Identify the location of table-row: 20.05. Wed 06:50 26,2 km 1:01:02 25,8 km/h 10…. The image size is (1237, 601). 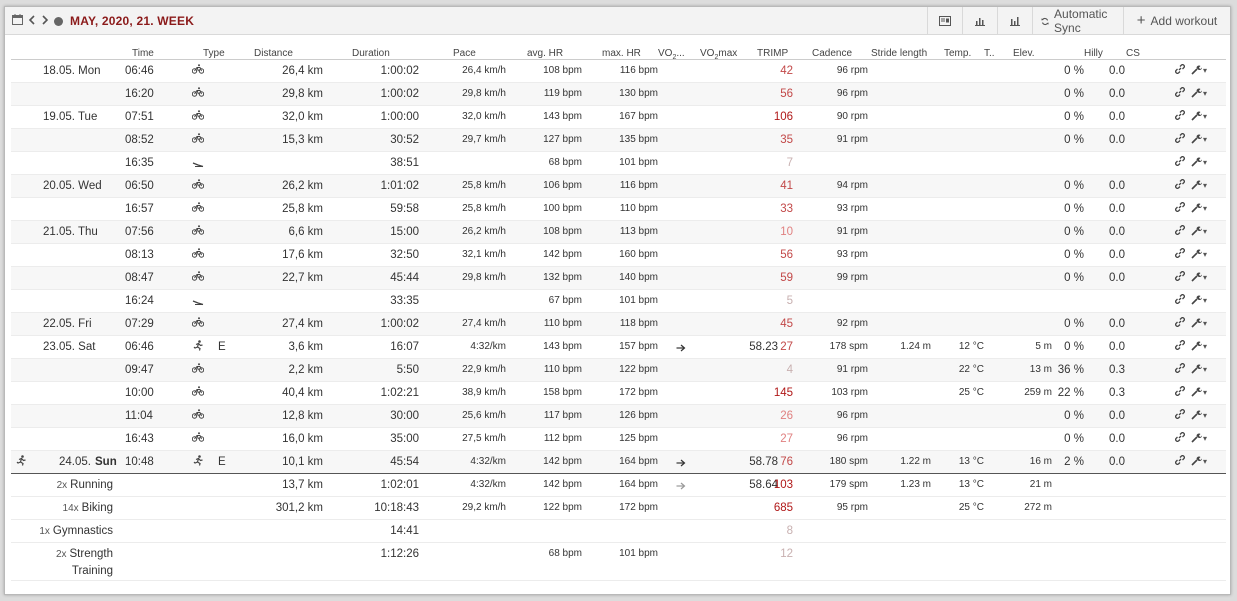
(618, 186).